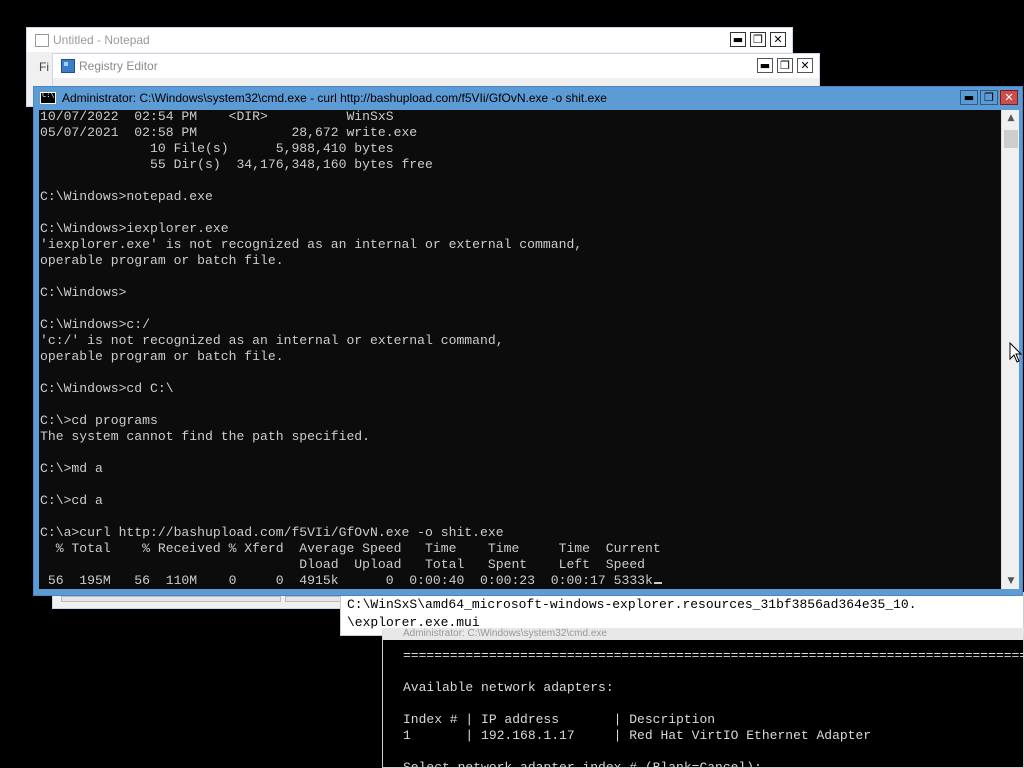  Describe the element at coordinates (217, 148) in the screenshot. I see `console-line: 10 File(s) 5,988,410 bytes` at that location.